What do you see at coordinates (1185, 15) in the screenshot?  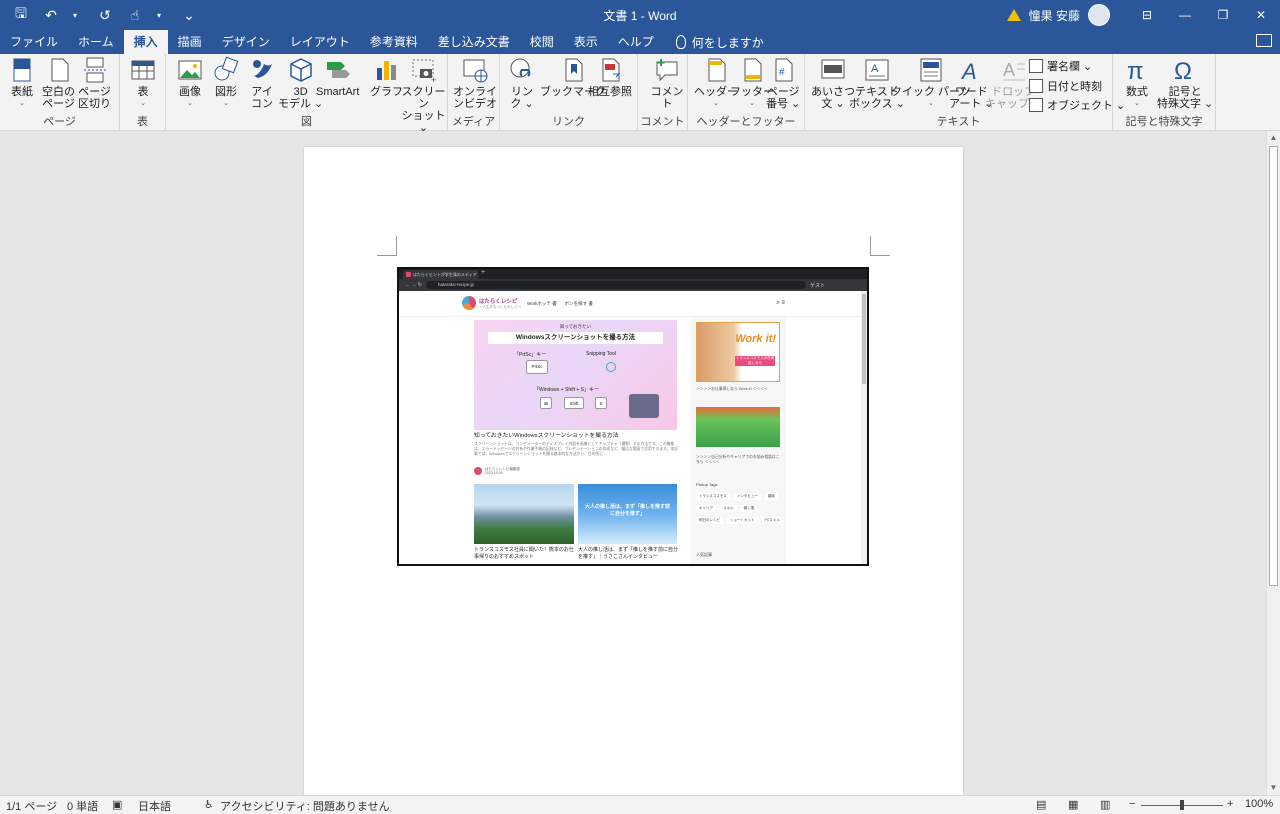 I see `minimize-button: —` at bounding box center [1185, 15].